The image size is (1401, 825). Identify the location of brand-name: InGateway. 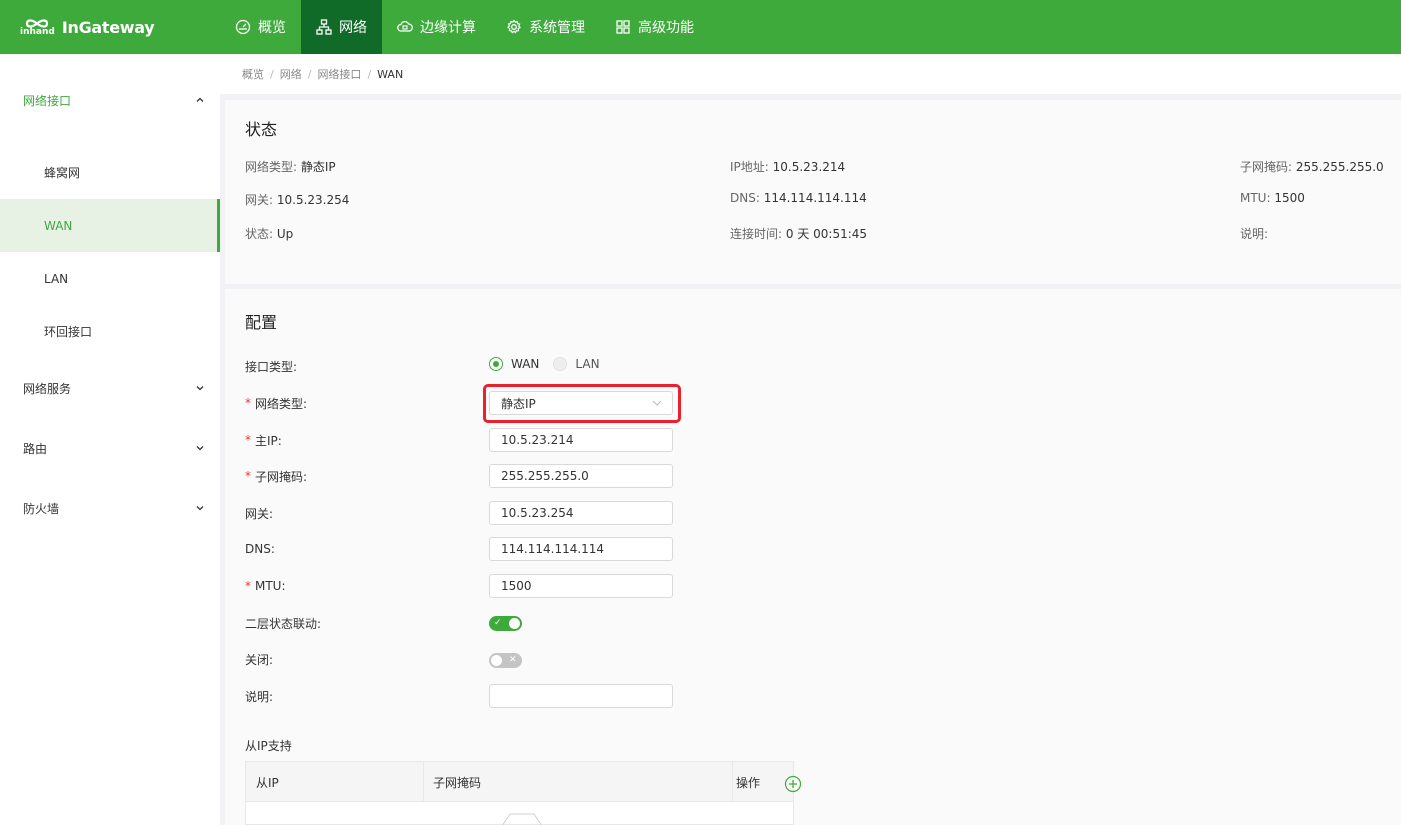
(108, 27).